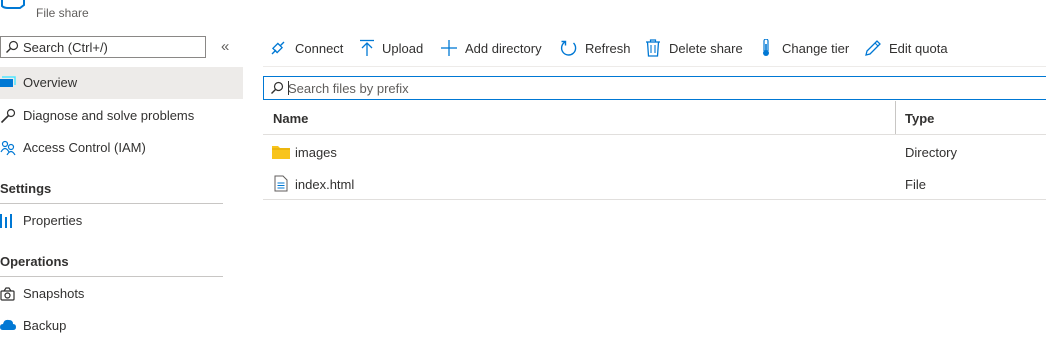 The width and height of the screenshot is (1046, 344). Describe the element at coordinates (367, 47) in the screenshot. I see `upload-icon` at that location.